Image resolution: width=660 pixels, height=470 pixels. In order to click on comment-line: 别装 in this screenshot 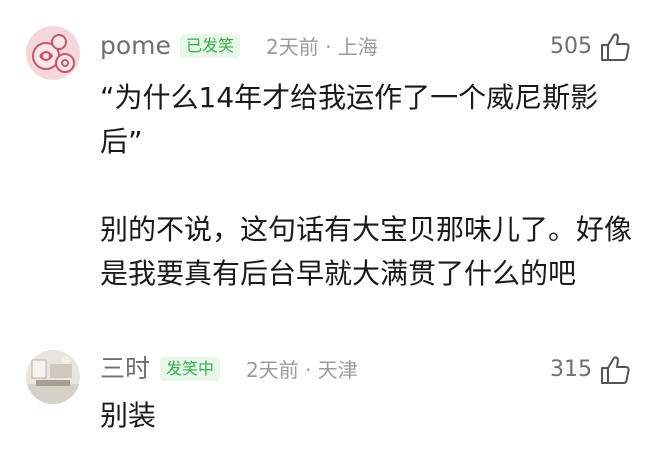, I will do `click(128, 415)`.